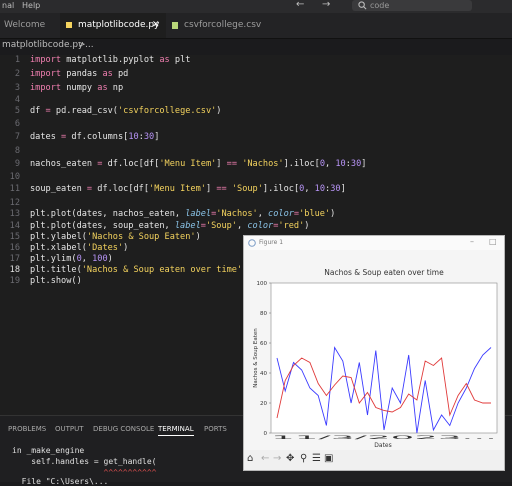  Describe the element at coordinates (256, 358) in the screenshot. I see `y-axis-label: Nachos & Soup Eaten` at that location.